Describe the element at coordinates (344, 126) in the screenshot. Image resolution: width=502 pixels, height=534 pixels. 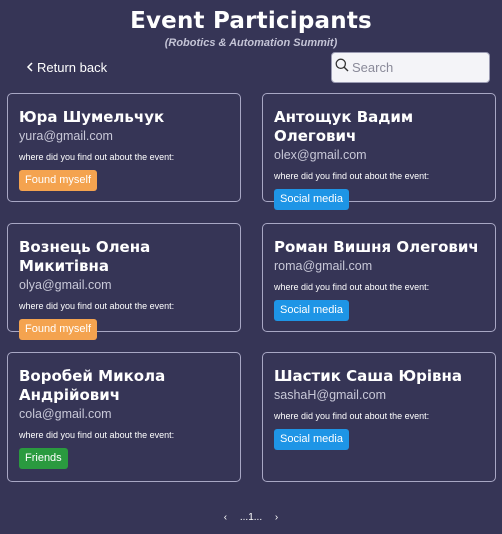
I see `participant-name: Антощук Вадим Олегович` at that location.